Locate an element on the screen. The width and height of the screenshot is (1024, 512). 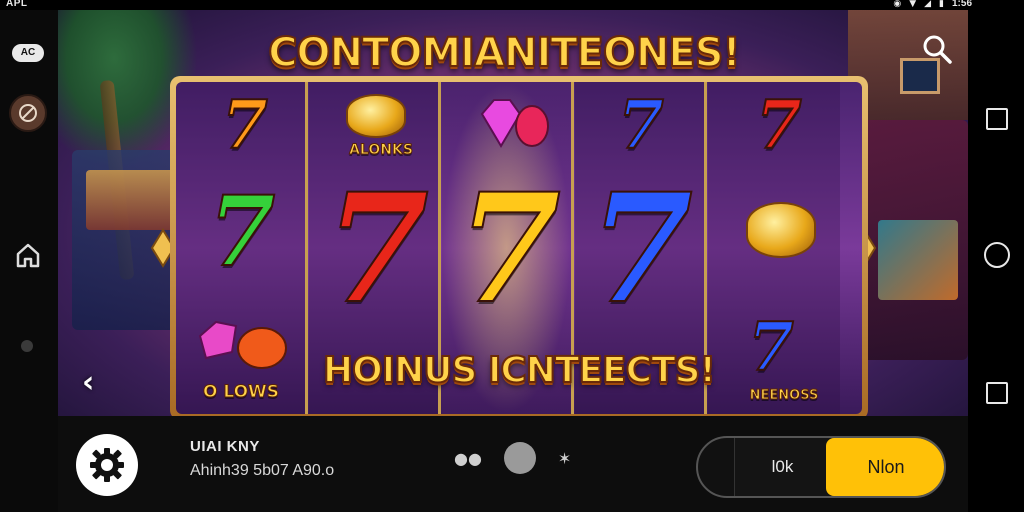
search-icon is located at coordinates (937, 49).